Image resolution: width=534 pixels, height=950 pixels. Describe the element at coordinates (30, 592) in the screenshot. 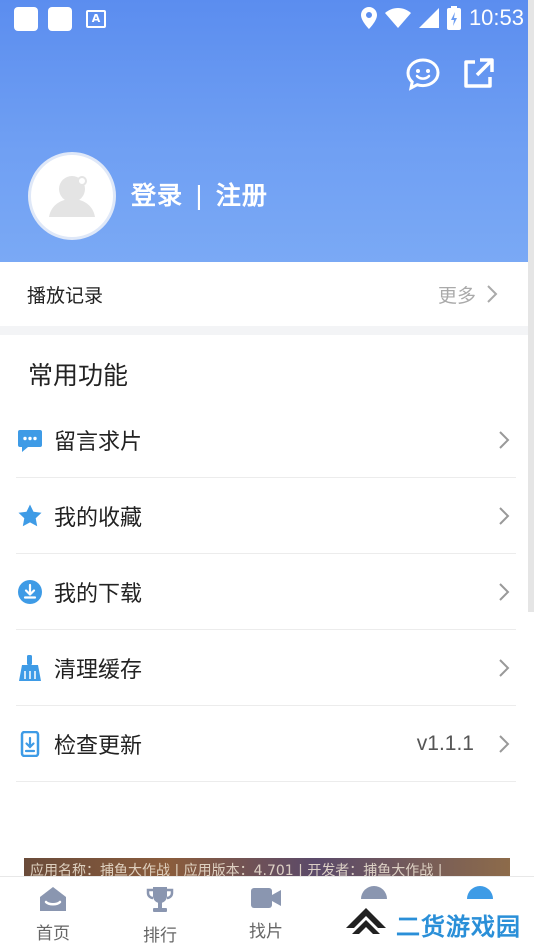

I see `download-icon` at that location.